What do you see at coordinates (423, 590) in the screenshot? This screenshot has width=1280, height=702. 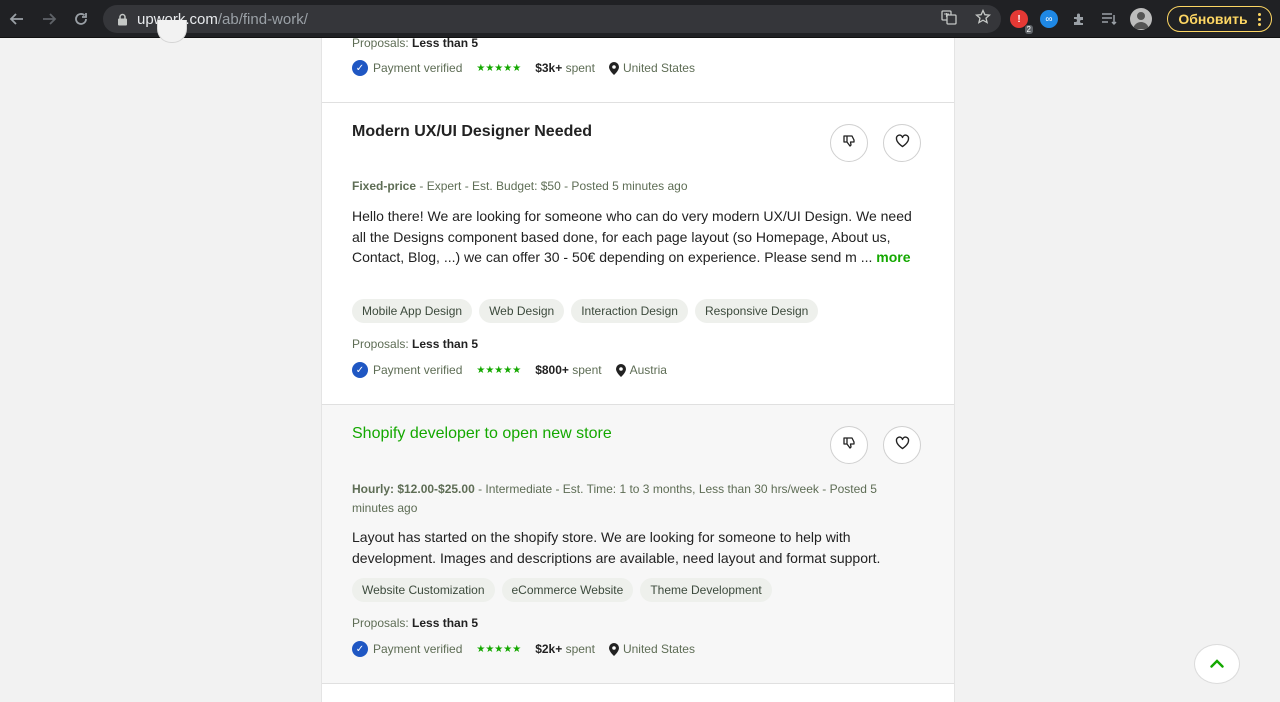 I see `skill-tag: Website Customization` at bounding box center [423, 590].